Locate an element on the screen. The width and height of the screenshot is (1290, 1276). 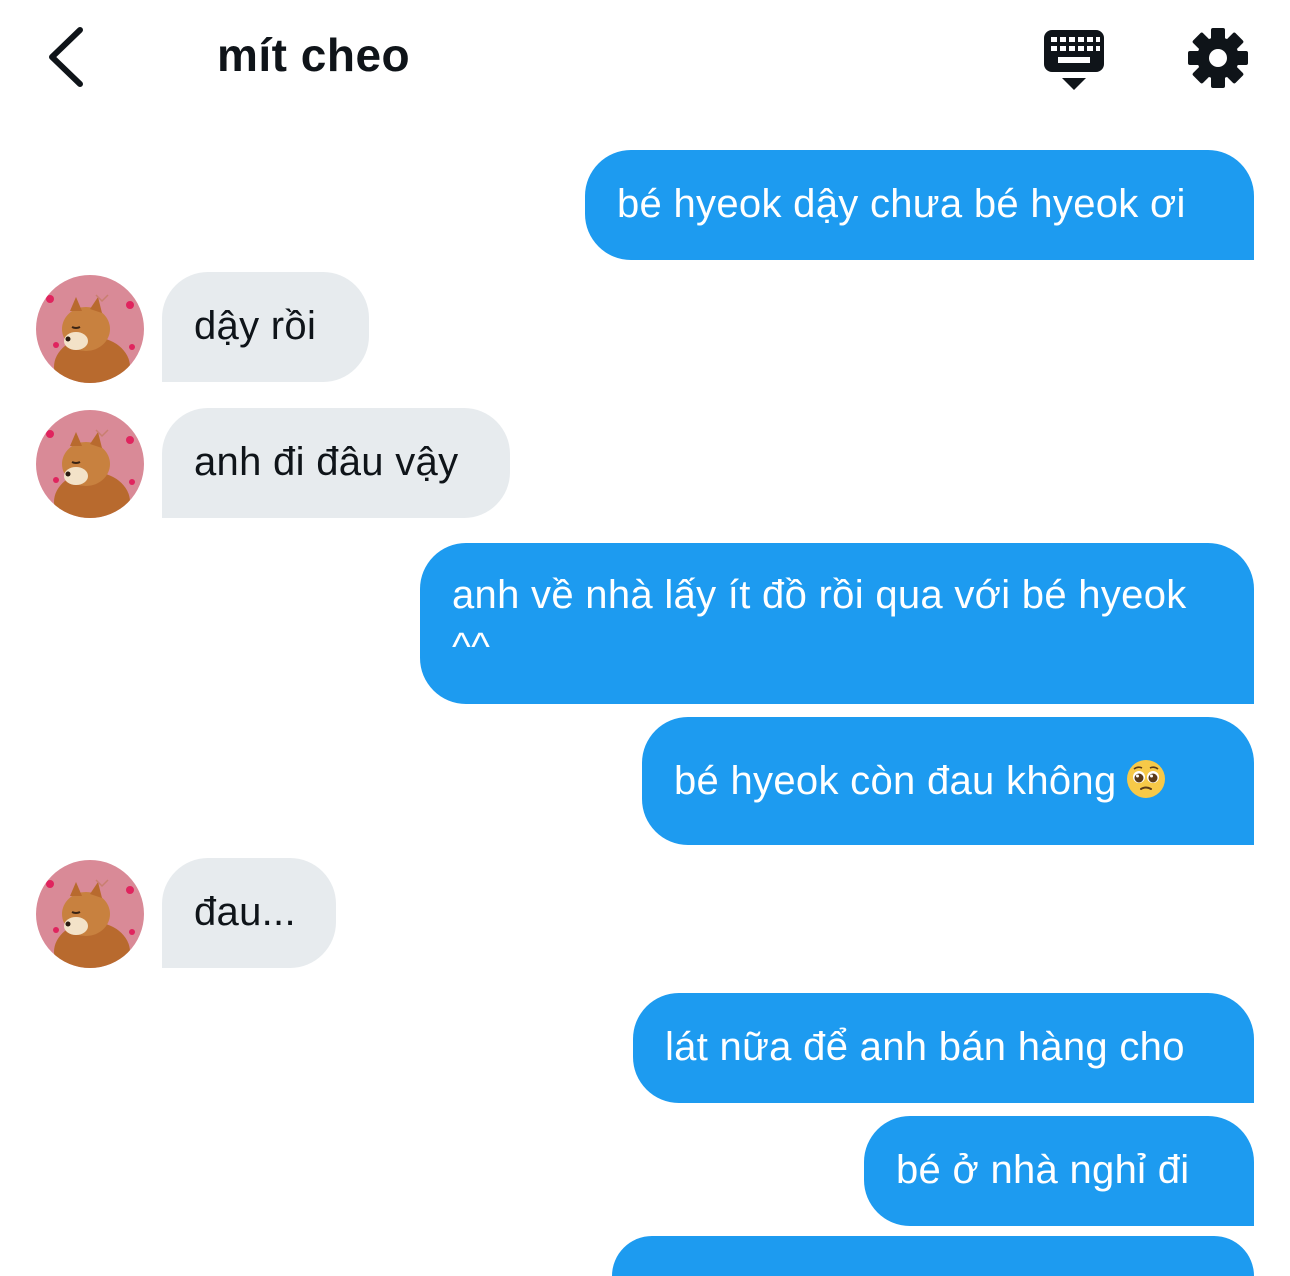
chat-header: mít cheo is located at coordinates (645, 57).